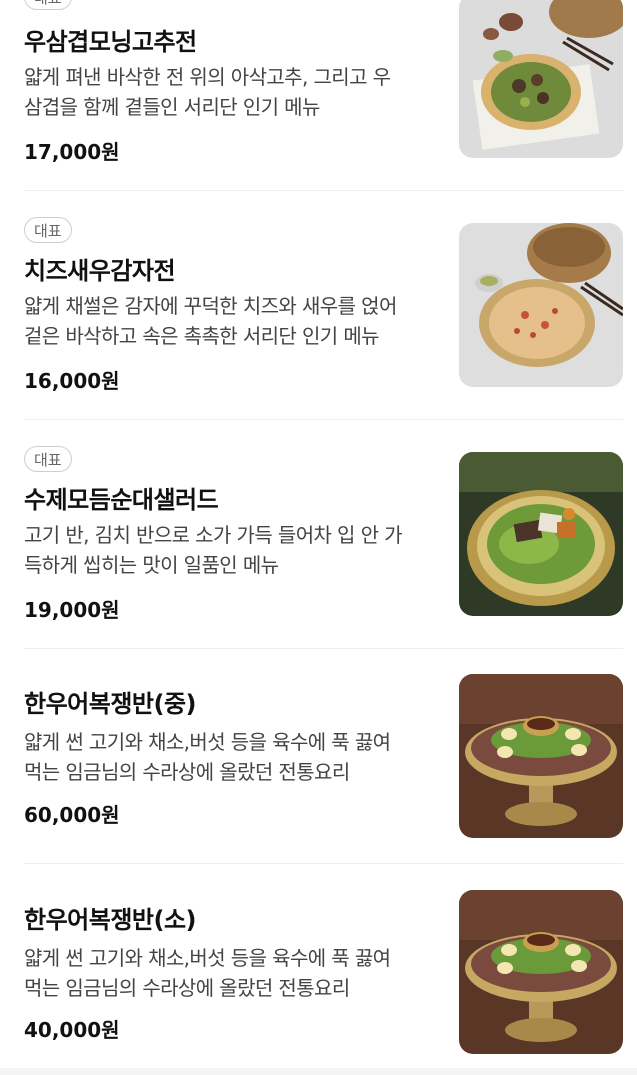 The height and width of the screenshot is (1075, 637). What do you see at coordinates (318, 1071) in the screenshot?
I see `bottom-edge` at bounding box center [318, 1071].